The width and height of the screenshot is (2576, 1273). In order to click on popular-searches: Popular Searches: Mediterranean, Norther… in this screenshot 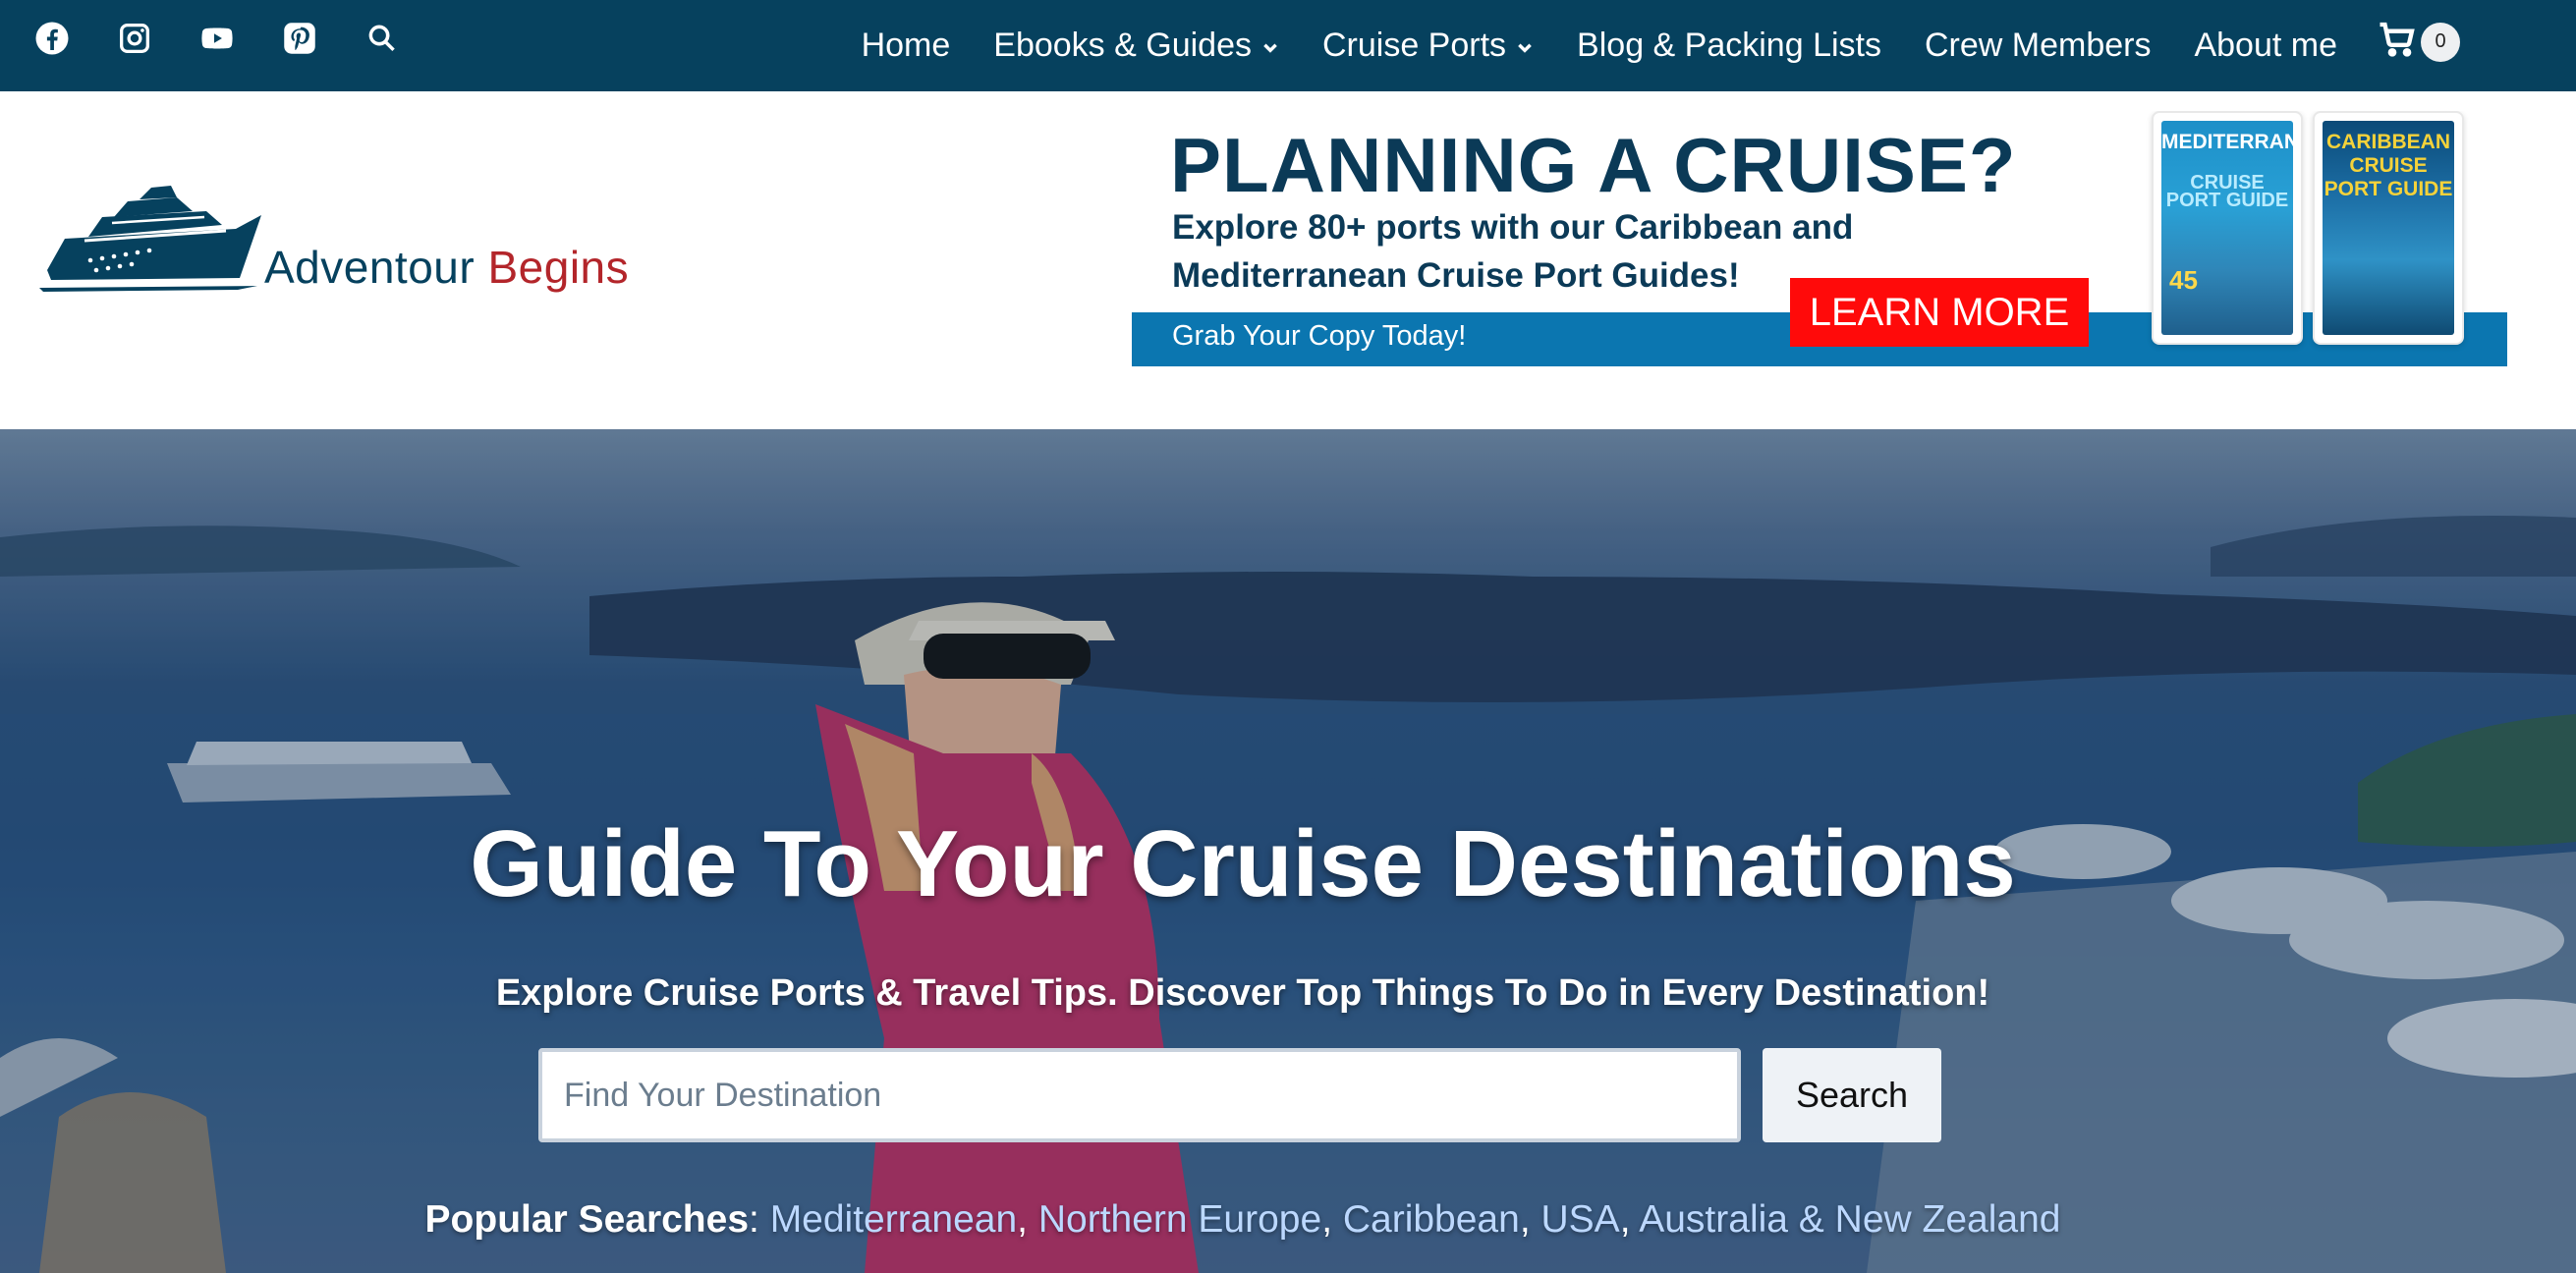, I will do `click(1242, 1219)`.